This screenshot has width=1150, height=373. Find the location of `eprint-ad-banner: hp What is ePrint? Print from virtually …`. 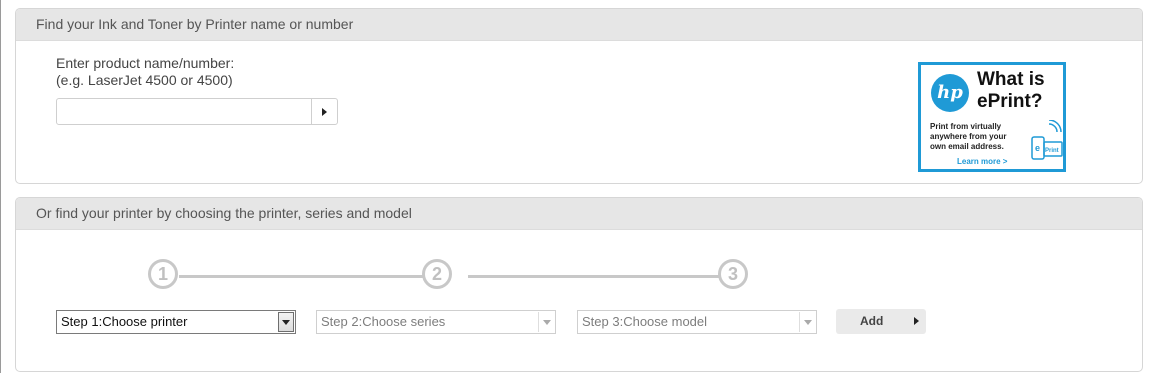

eprint-ad-banner: hp What is ePrint? Print from virtually … is located at coordinates (992, 117).